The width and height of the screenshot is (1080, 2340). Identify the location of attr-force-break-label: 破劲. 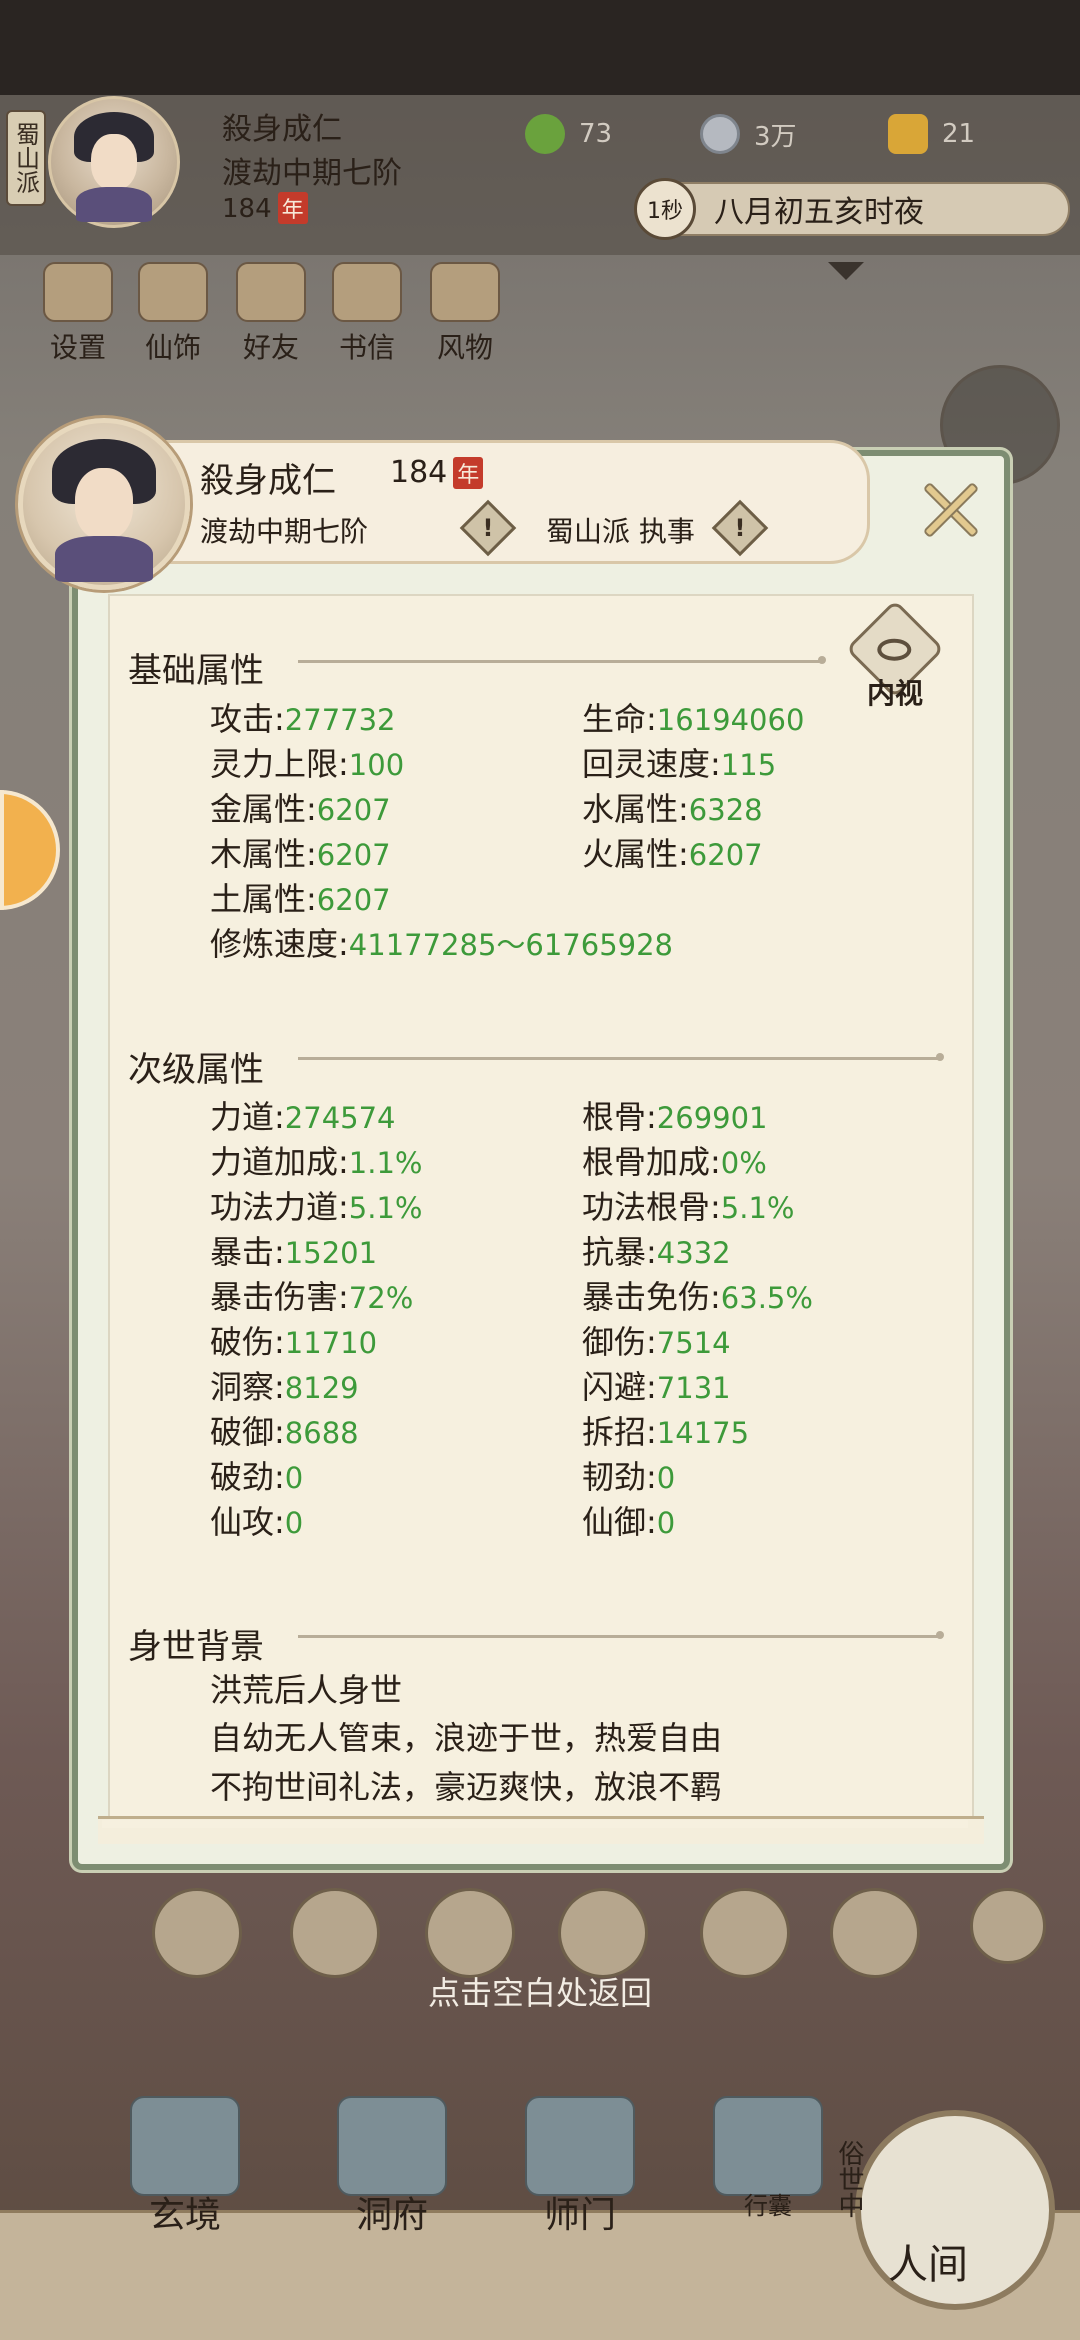
(242, 1477).